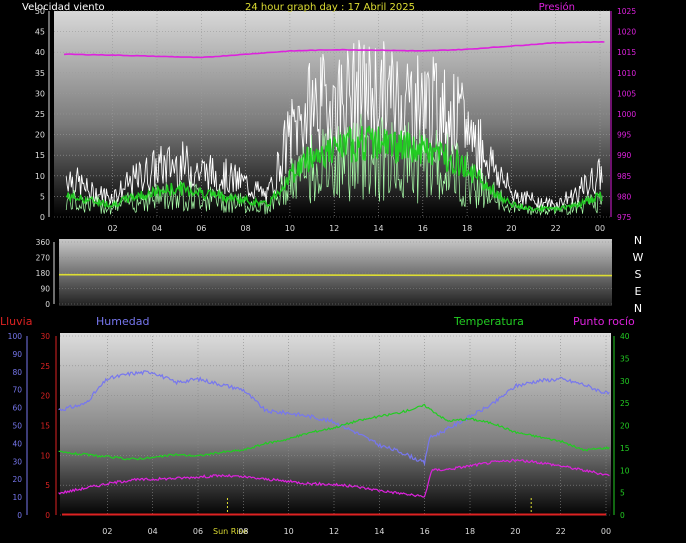 Image resolution: width=686 pixels, height=543 pixels. I want to click on bottom-x-tick: 06, so click(198, 531).